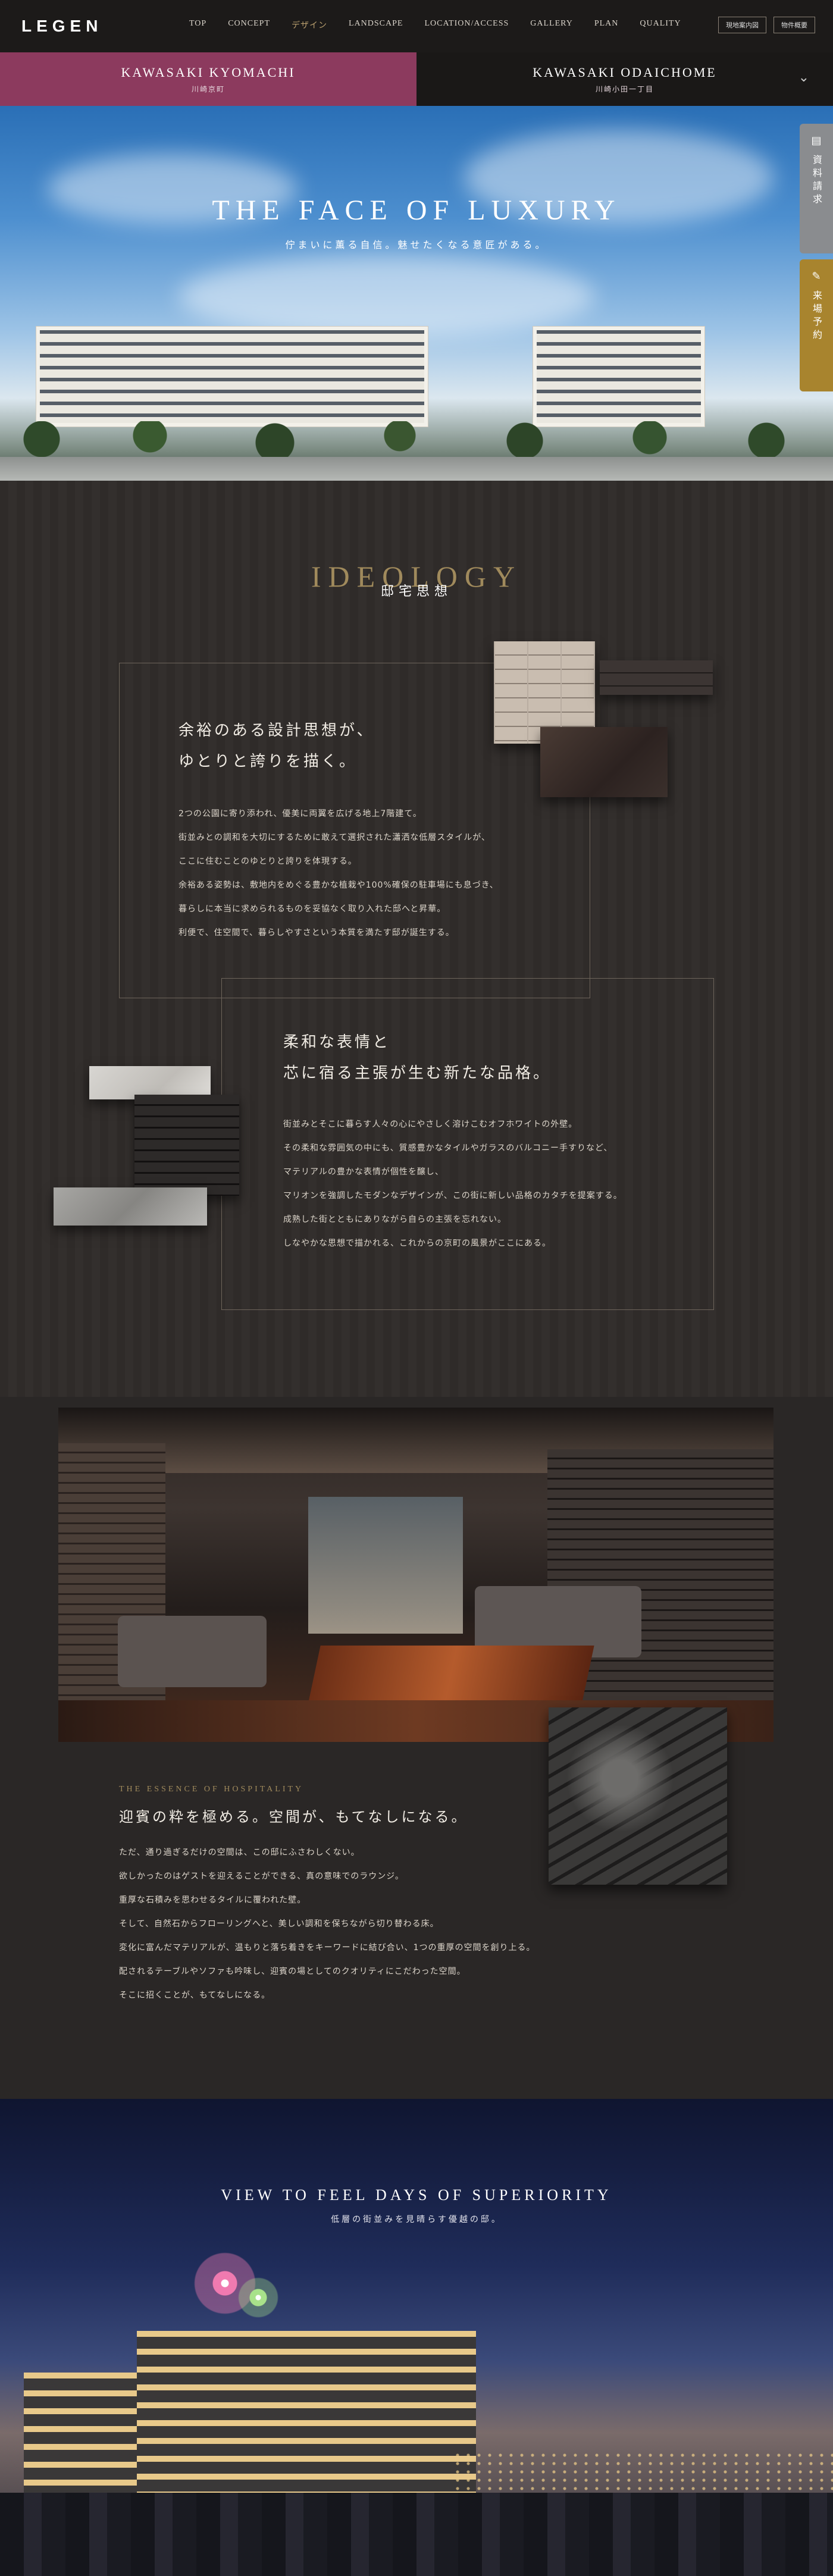 This screenshot has width=833, height=2576. Describe the element at coordinates (742, 25) in the screenshot. I see `map-button: 現地案内図` at that location.